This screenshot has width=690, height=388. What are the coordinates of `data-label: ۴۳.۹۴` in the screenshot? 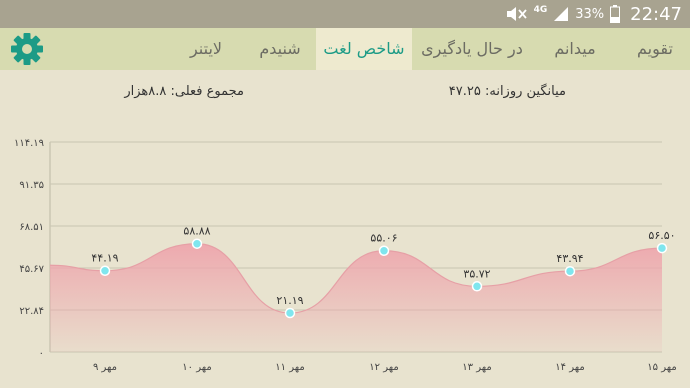 It's located at (569, 258).